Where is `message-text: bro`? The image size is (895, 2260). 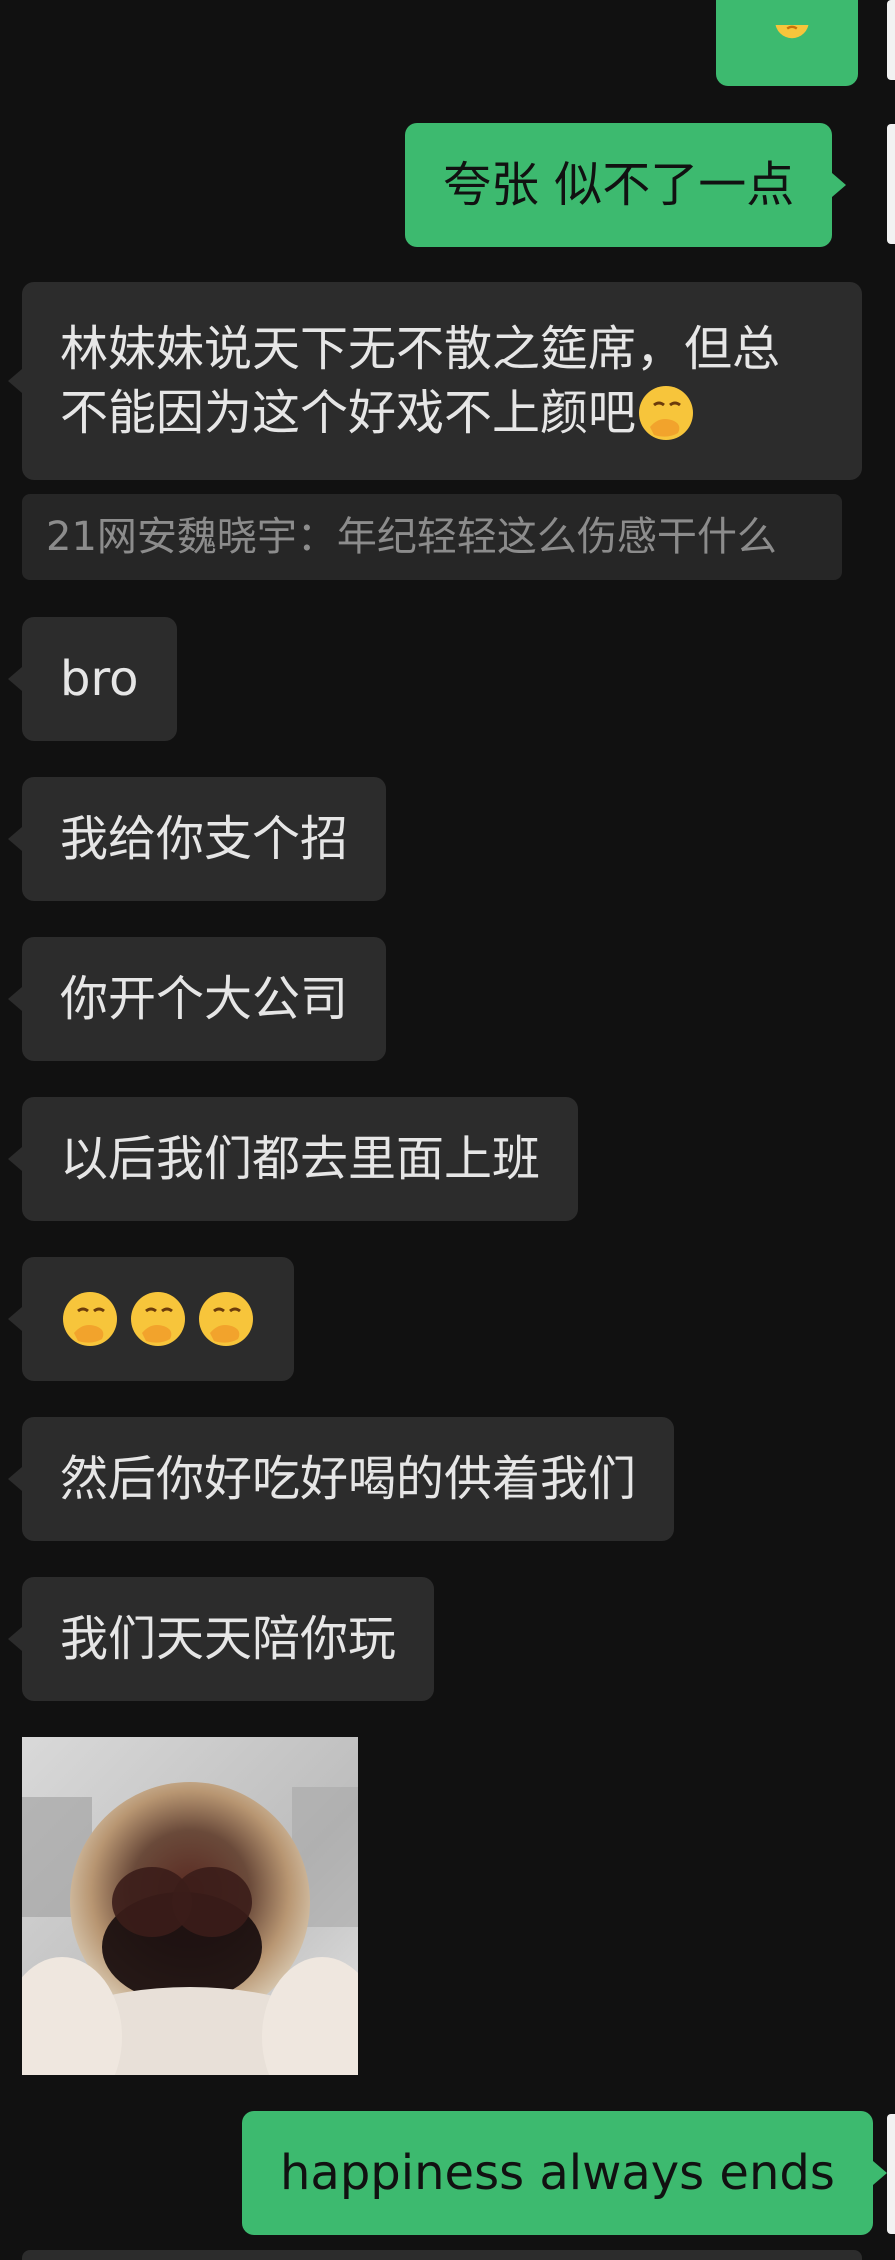 message-text: bro is located at coordinates (99, 679).